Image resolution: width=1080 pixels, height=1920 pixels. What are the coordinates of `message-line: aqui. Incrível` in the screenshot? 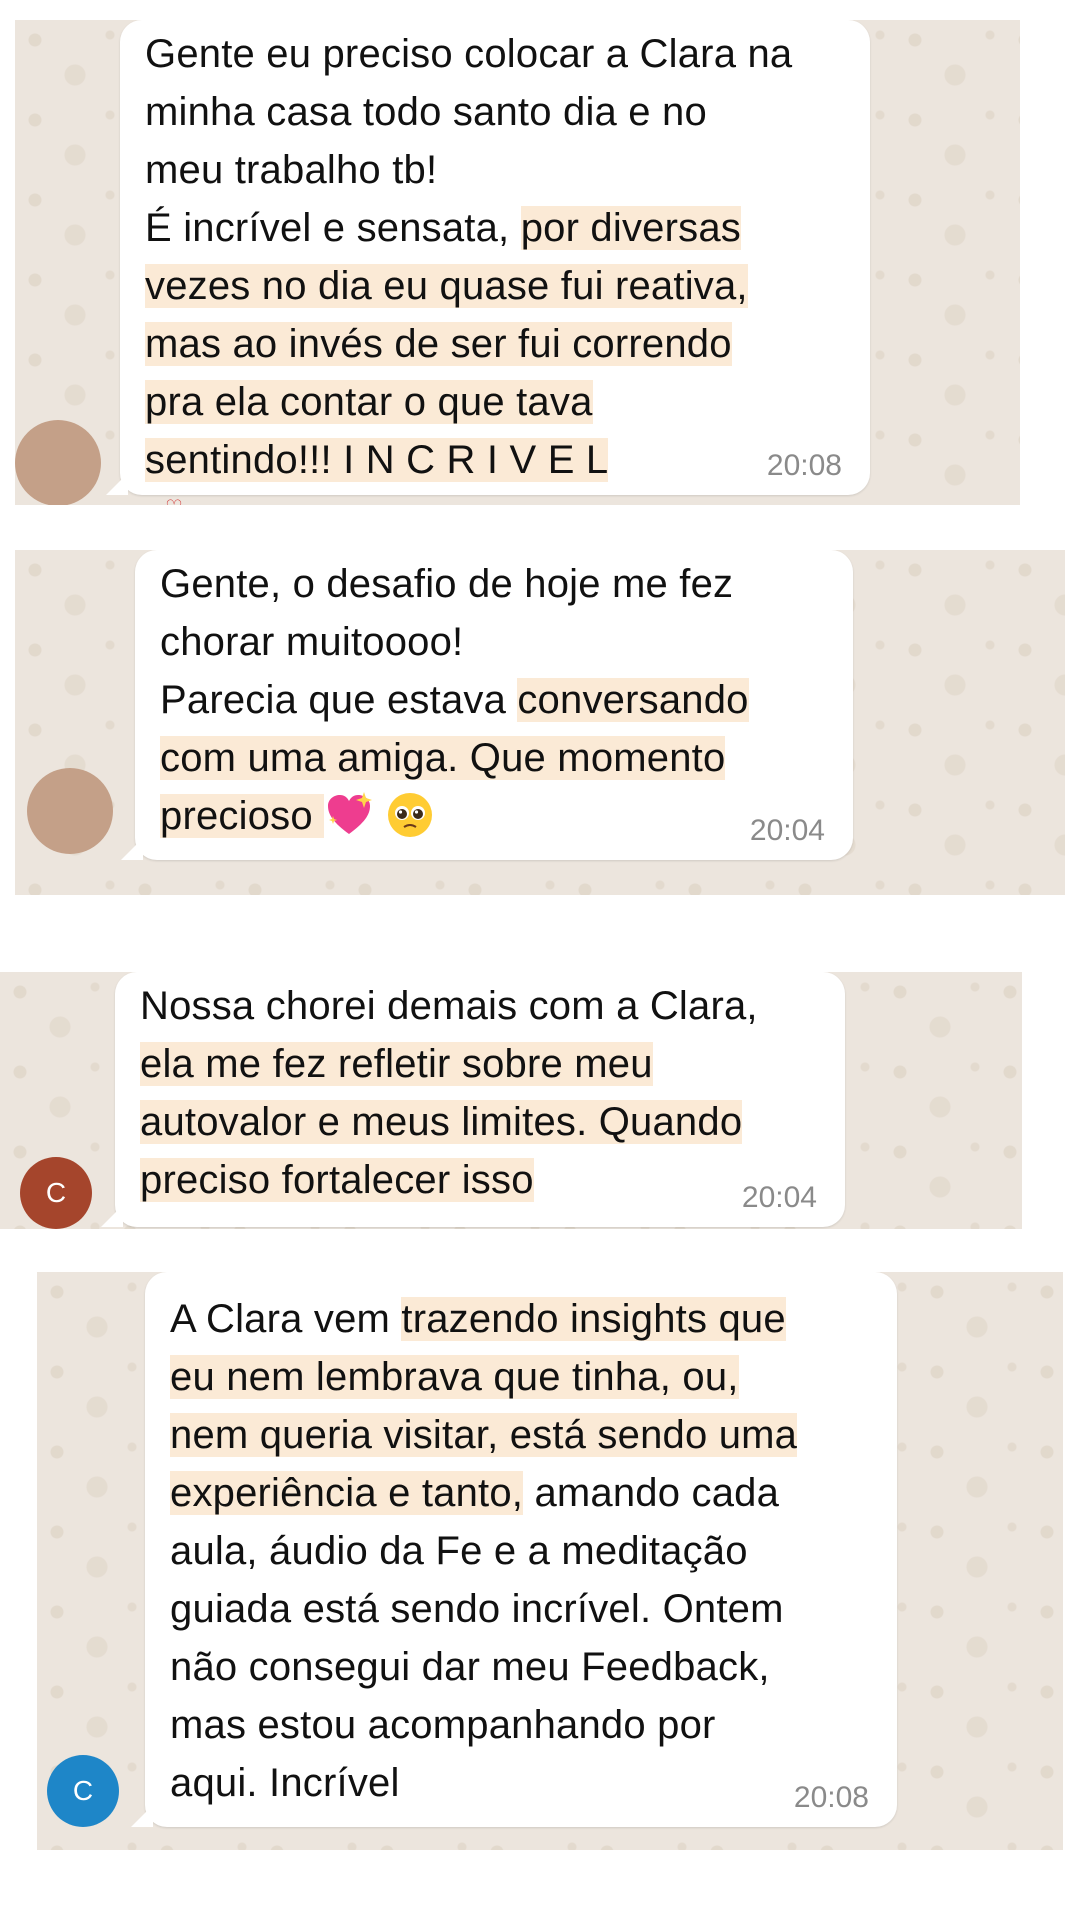 It's located at (483, 1783).